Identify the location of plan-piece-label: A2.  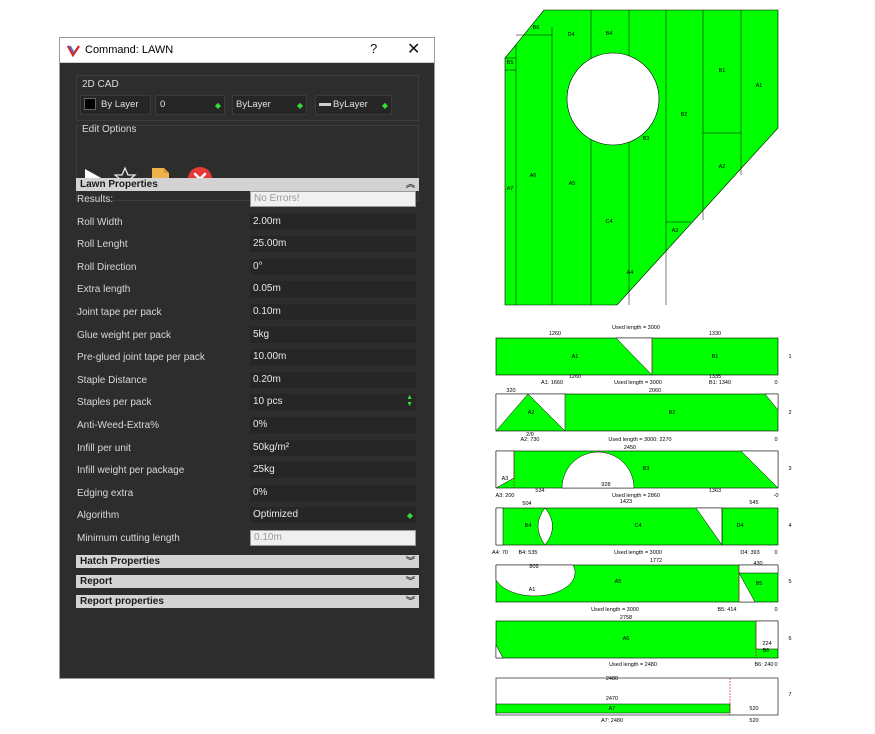
(722, 167).